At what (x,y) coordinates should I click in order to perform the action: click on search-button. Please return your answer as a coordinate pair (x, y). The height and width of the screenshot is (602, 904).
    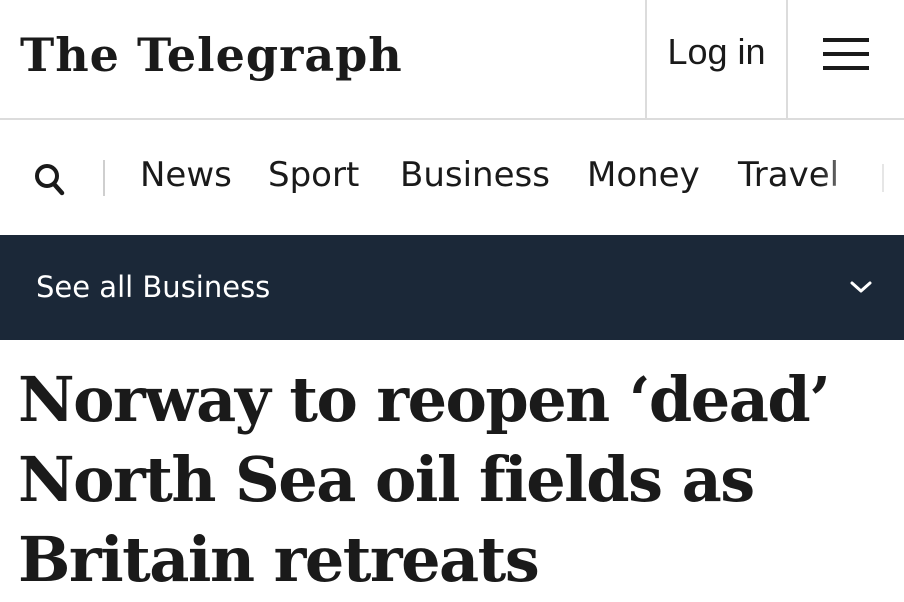
    Looking at the image, I should click on (50, 180).